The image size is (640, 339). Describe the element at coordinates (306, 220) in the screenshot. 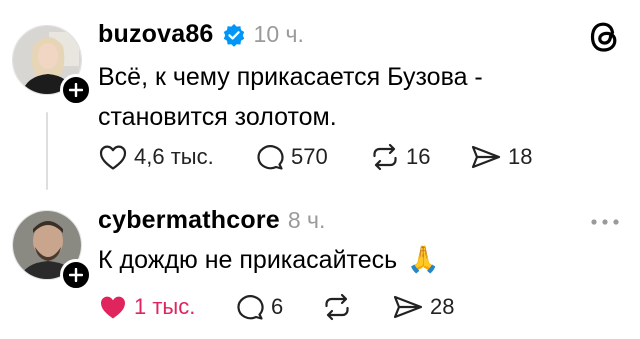

I see `reply-time: 8 ч.` at that location.